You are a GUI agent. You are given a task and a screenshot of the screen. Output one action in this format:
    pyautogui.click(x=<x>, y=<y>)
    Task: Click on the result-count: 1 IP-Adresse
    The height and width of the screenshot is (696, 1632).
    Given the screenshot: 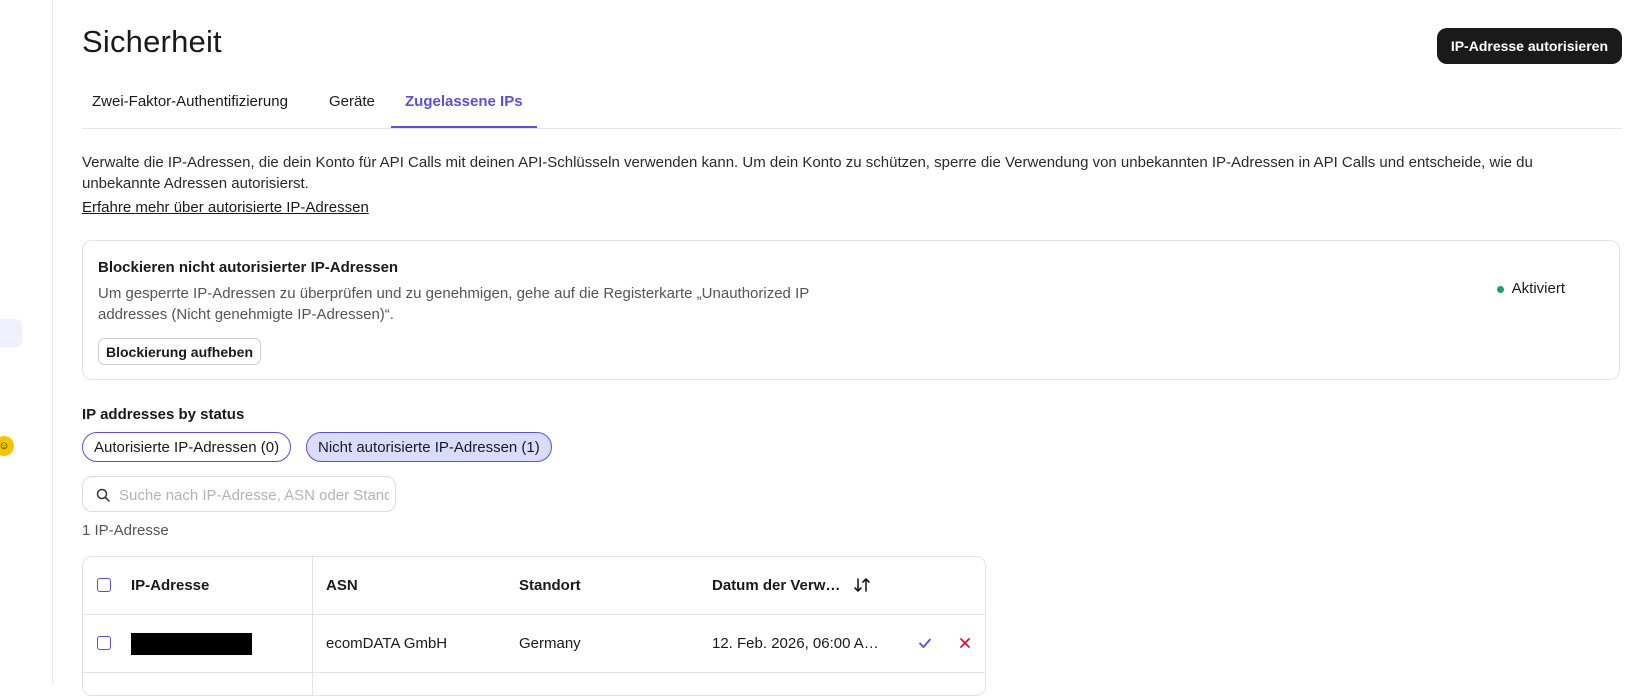 What is the action you would take?
    pyautogui.click(x=125, y=530)
    